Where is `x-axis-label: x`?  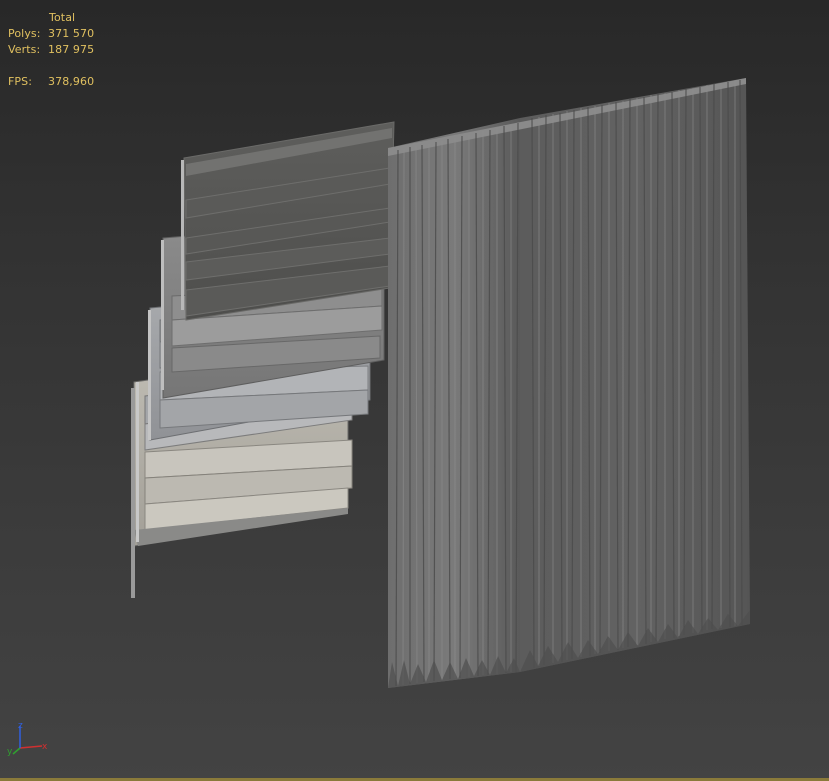 x-axis-label: x is located at coordinates (45, 747).